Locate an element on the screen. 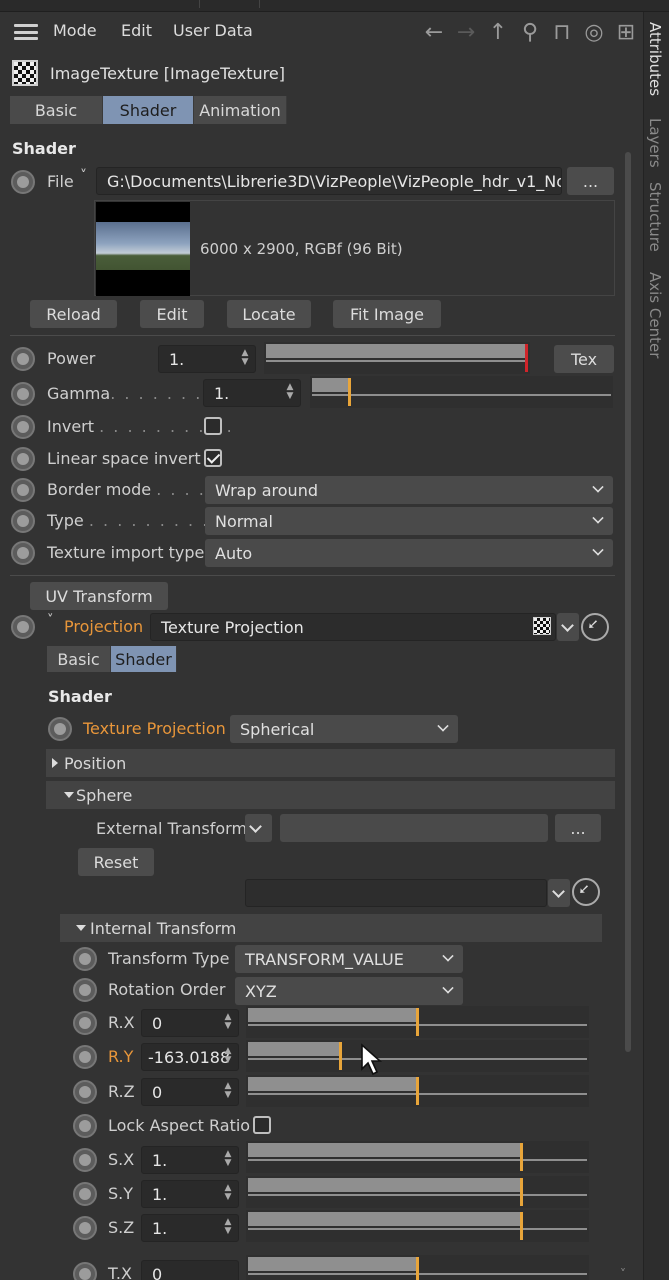 The width and height of the screenshot is (669, 1280). sx-anim-toggle is located at coordinates (85, 1160).